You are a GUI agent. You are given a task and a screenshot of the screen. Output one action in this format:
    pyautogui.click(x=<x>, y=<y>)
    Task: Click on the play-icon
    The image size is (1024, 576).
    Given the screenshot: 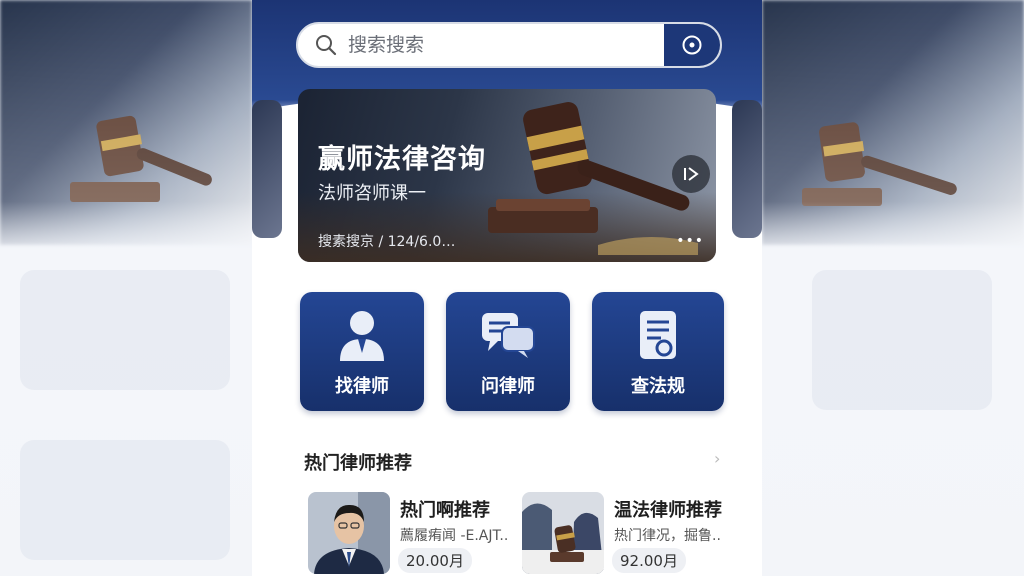 What is the action you would take?
    pyautogui.click(x=691, y=174)
    